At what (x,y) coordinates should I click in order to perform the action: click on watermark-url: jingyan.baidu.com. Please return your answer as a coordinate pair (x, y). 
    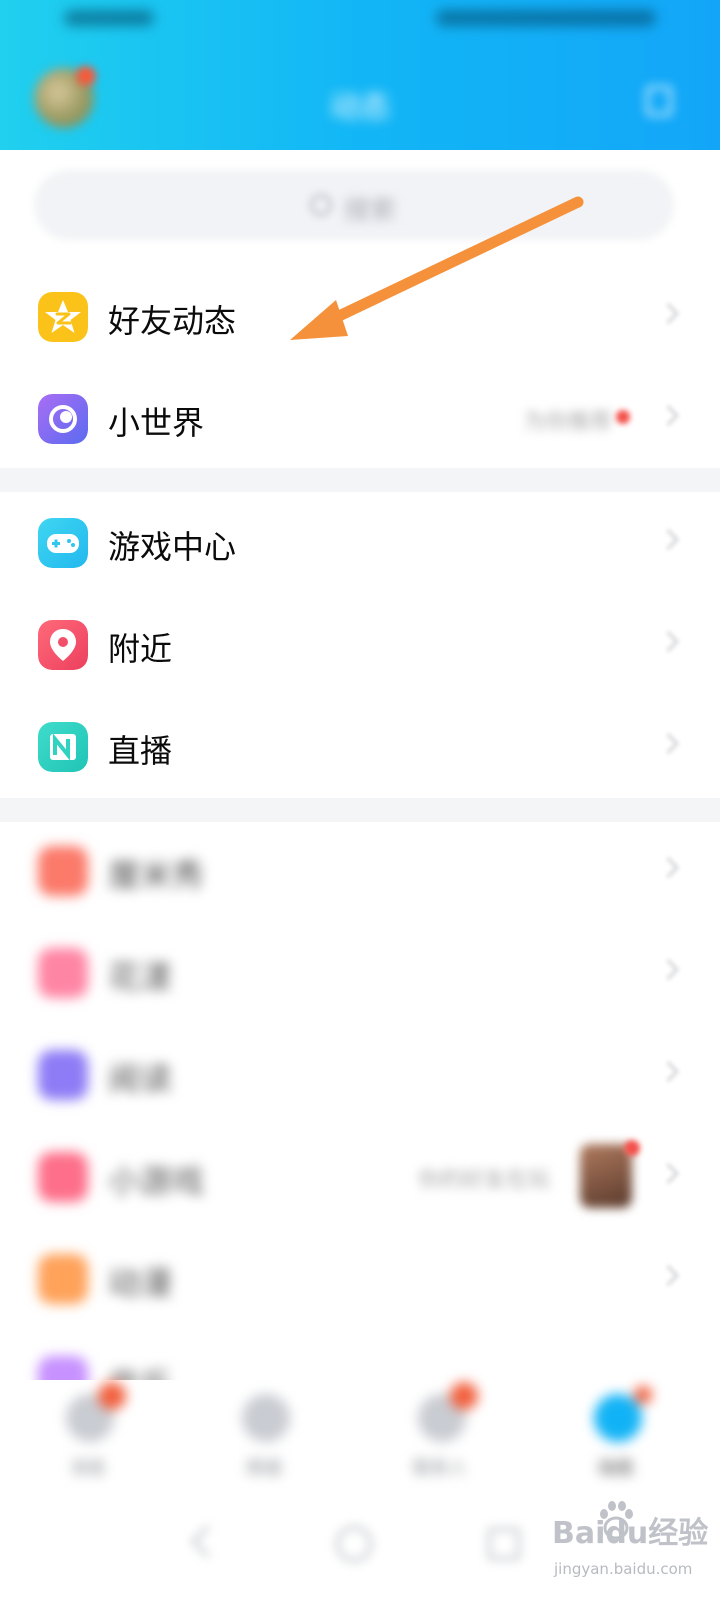
    Looking at the image, I should click on (623, 1569).